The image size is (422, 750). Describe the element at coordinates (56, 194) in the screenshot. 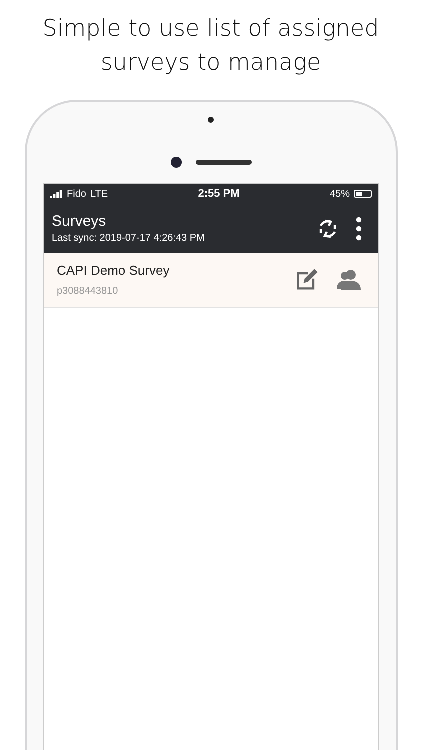

I see `signal-icon` at that location.